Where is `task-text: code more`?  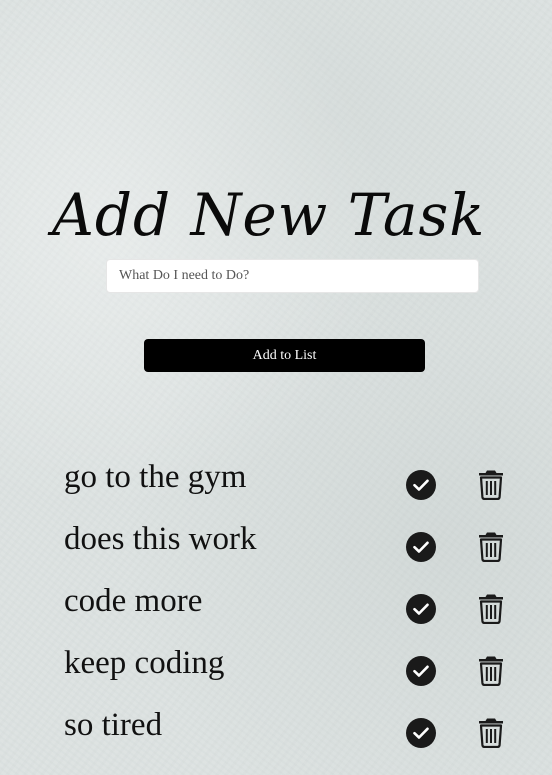 task-text: code more is located at coordinates (133, 601).